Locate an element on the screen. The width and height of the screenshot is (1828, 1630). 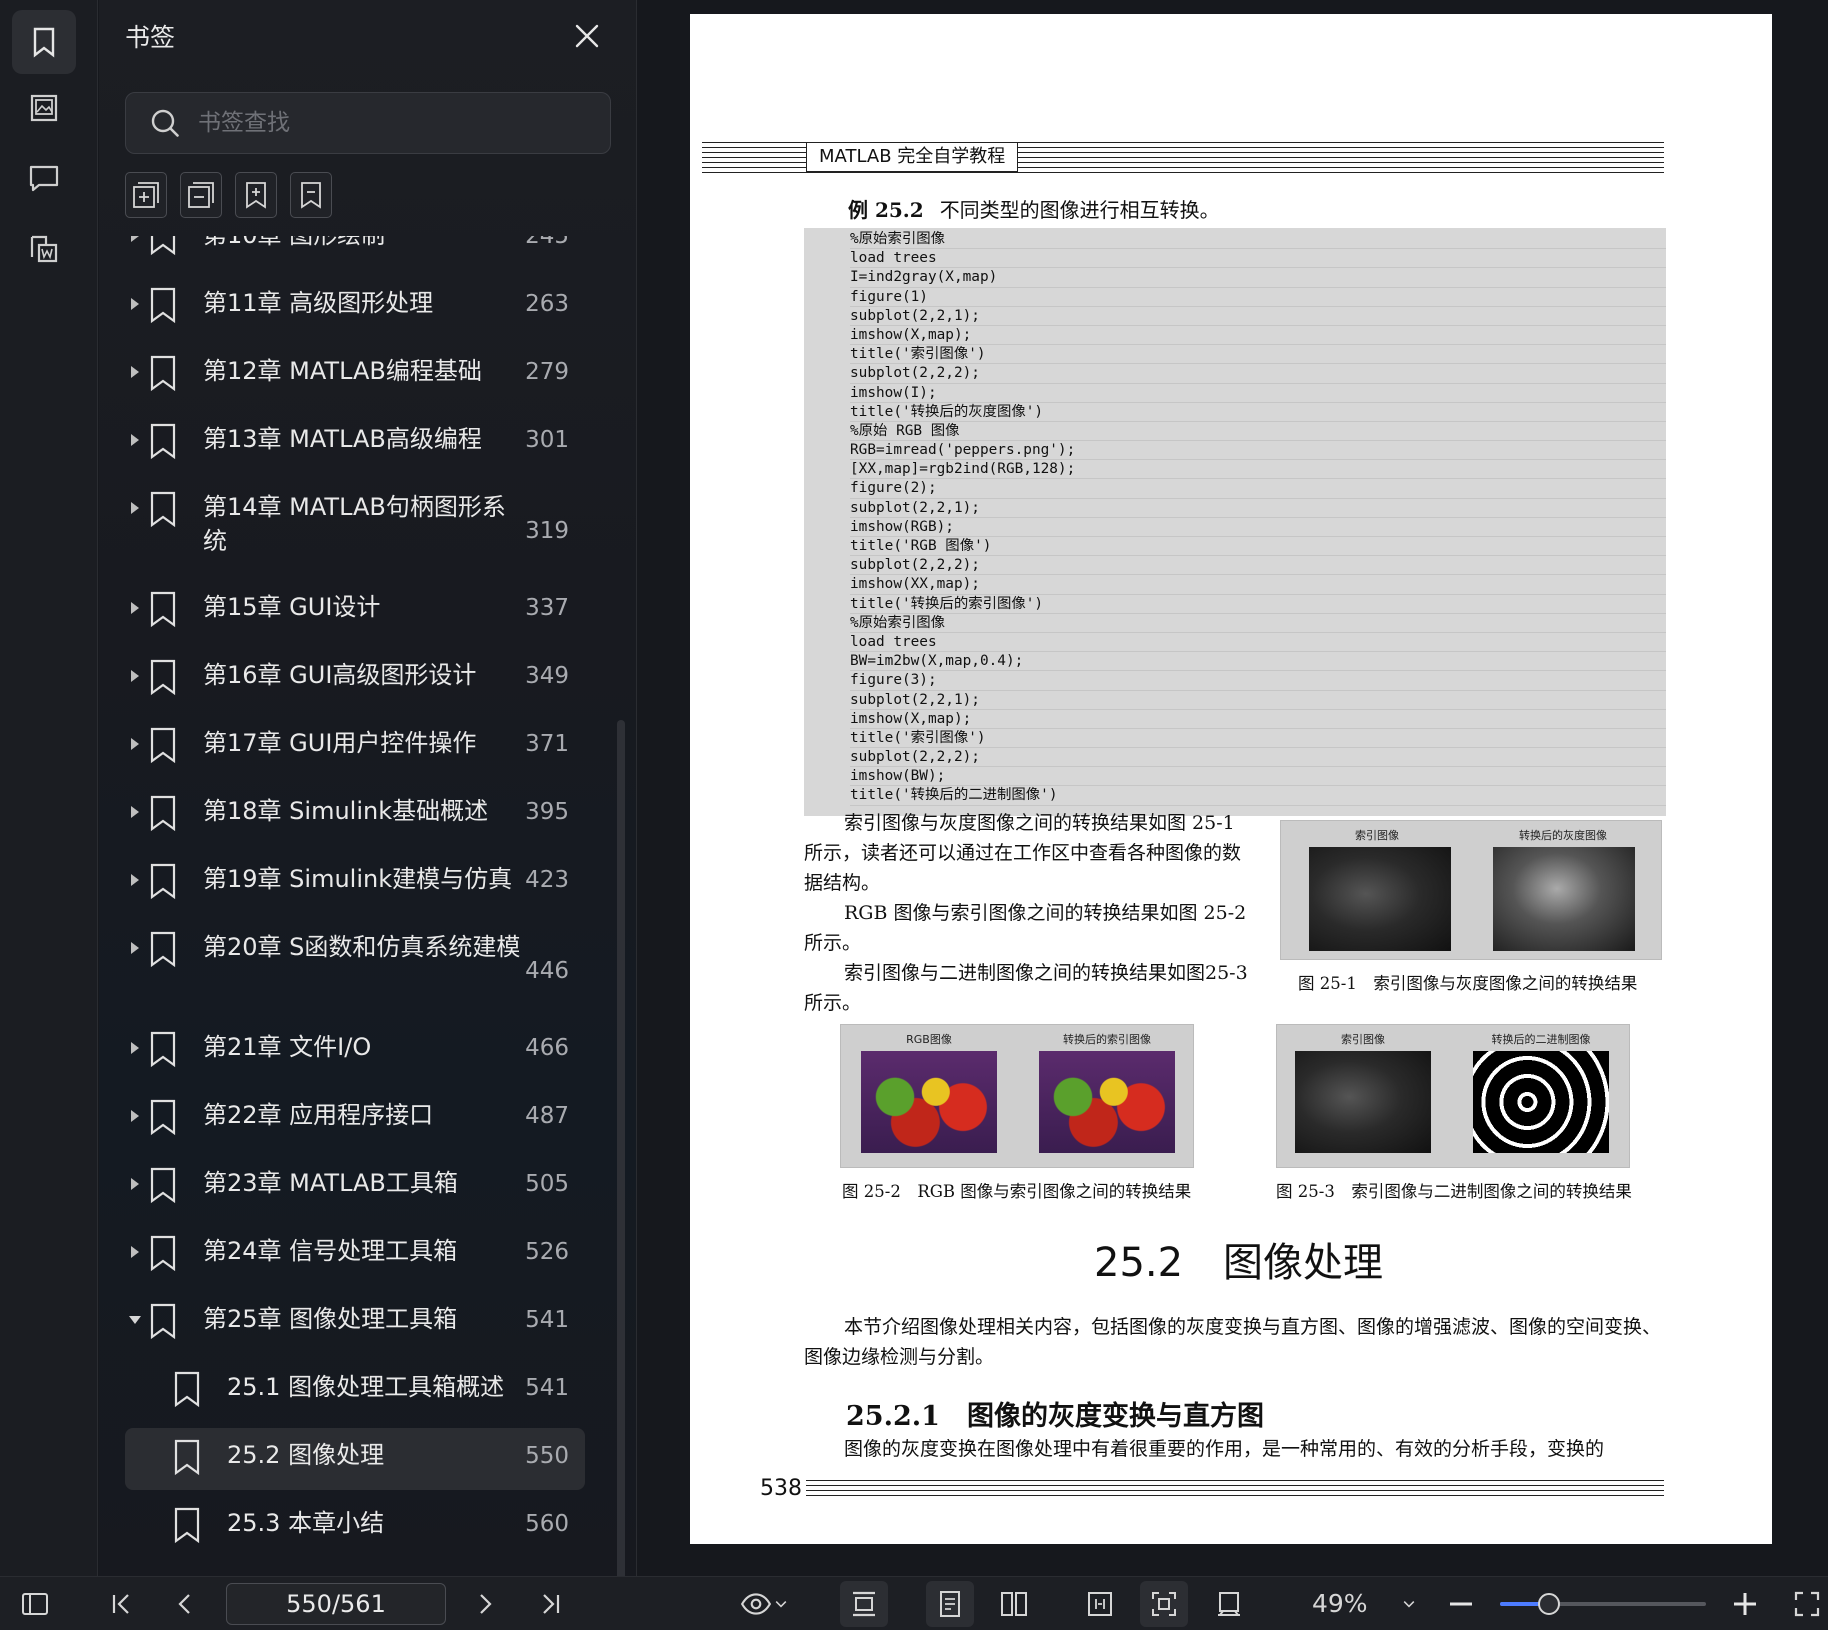
view-mode-dropdown is located at coordinates (765, 1604).